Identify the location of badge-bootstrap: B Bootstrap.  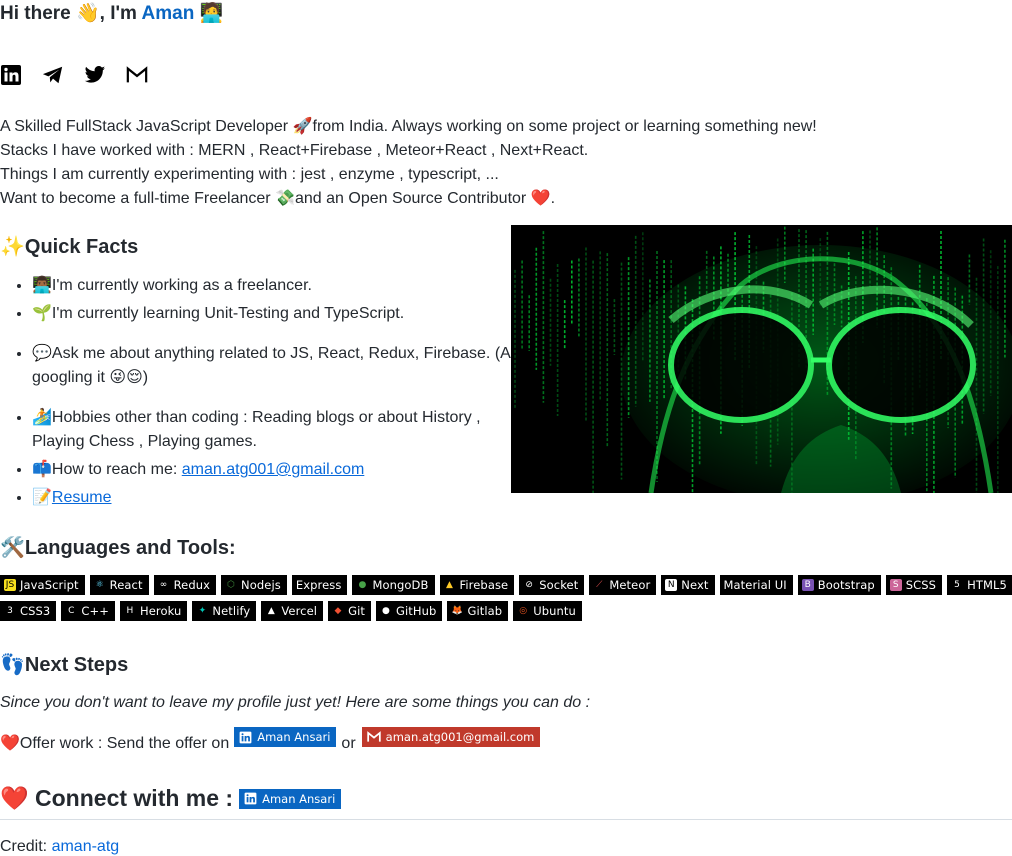
(839, 585).